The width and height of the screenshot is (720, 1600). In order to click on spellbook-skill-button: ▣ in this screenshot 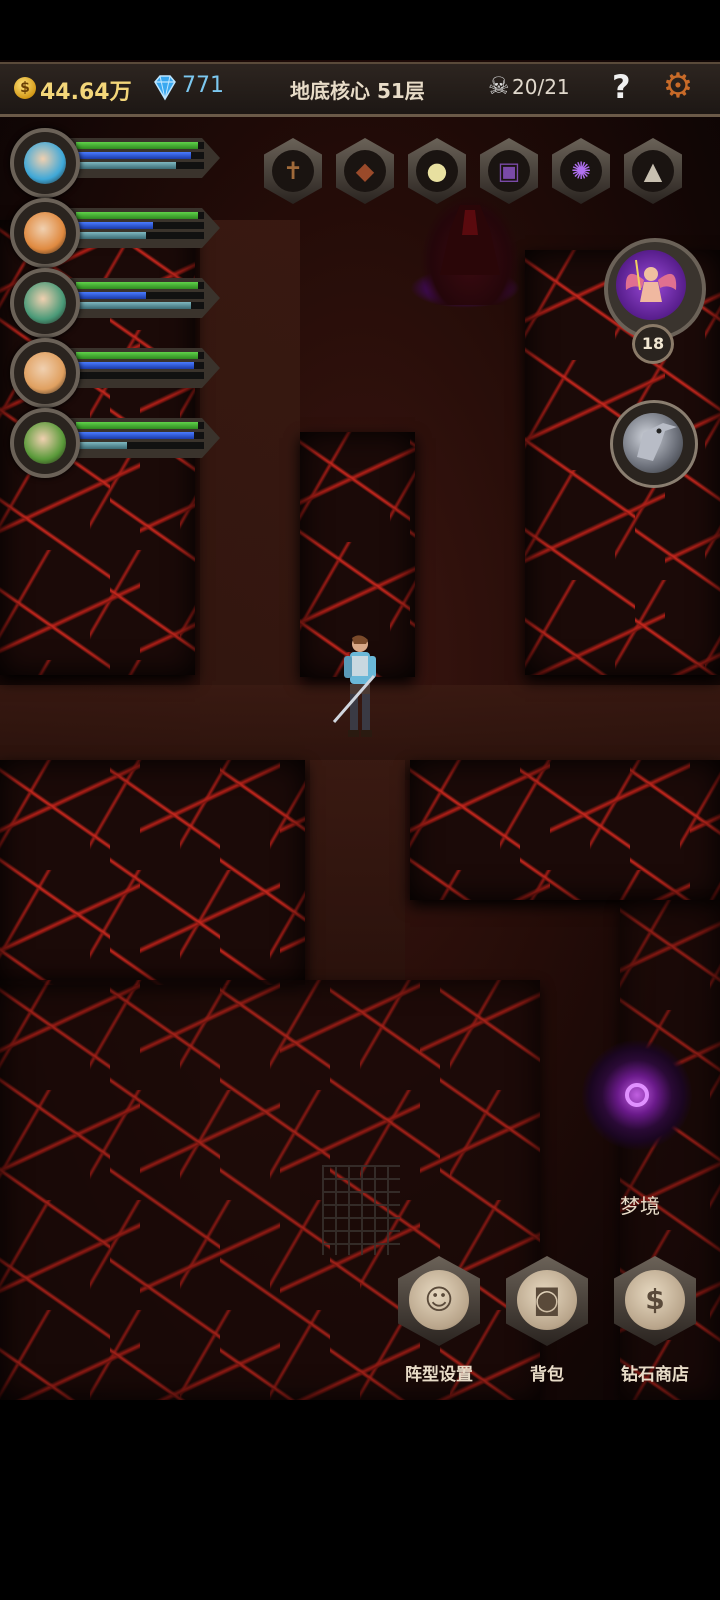, I will do `click(509, 171)`.